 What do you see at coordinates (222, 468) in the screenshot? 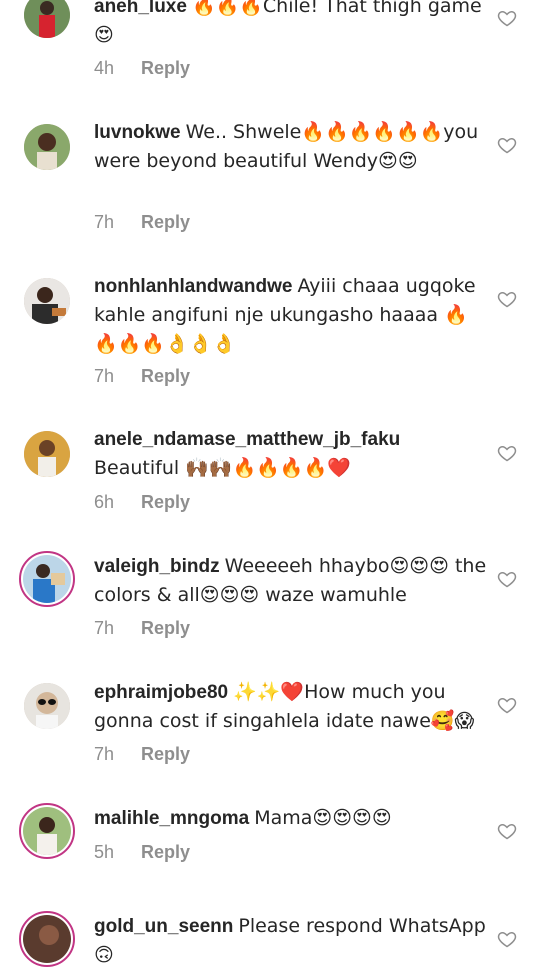
I see `comment-message: Beautiful 🙌🏾🙌🏾🔥🔥🔥🔥❤️` at bounding box center [222, 468].